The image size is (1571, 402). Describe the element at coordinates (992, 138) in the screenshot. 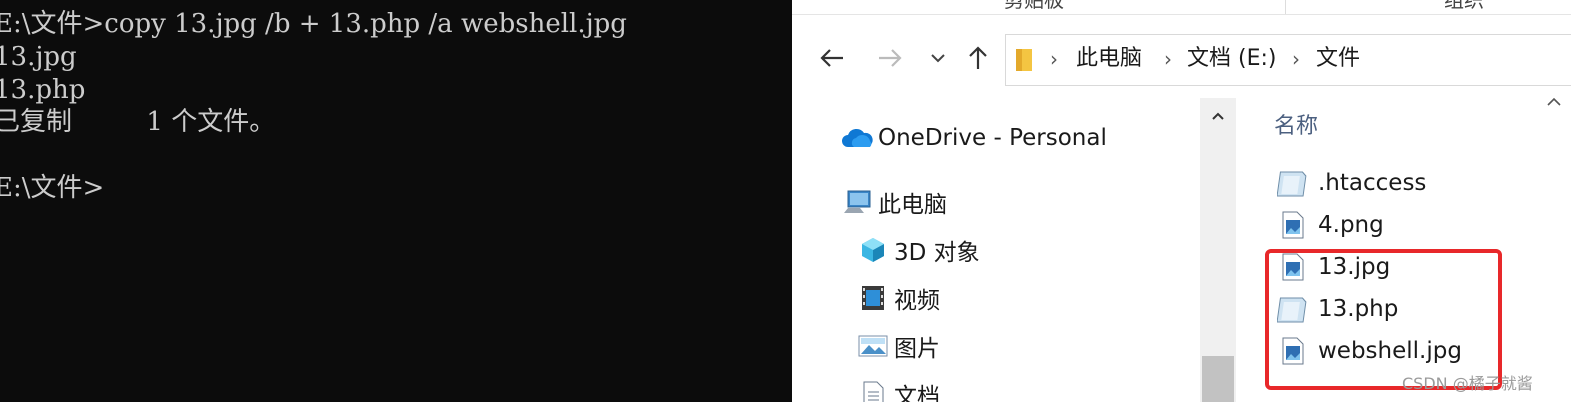

I see `nav-item-label: OneDrive - Personal` at that location.